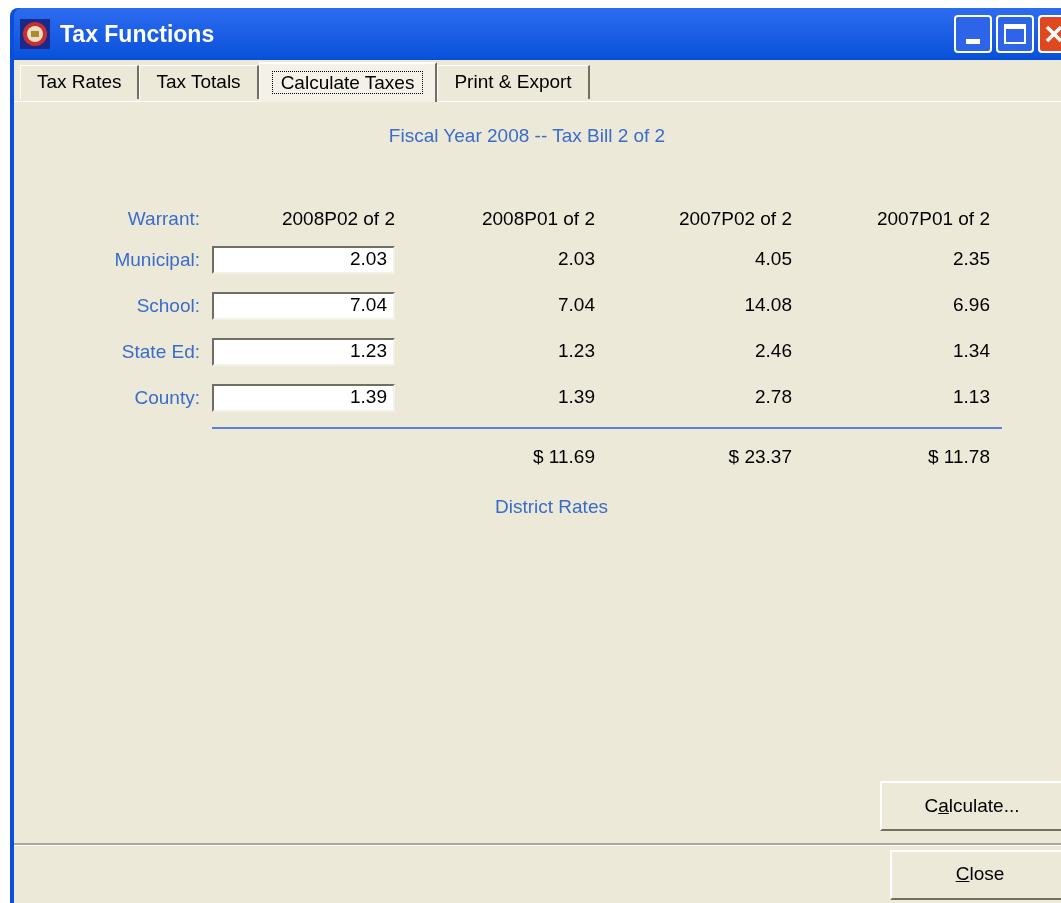 The height and width of the screenshot is (903, 1061). What do you see at coordinates (537, 218) in the screenshot?
I see `warrant-column-header: 2008P01 of 2` at bounding box center [537, 218].